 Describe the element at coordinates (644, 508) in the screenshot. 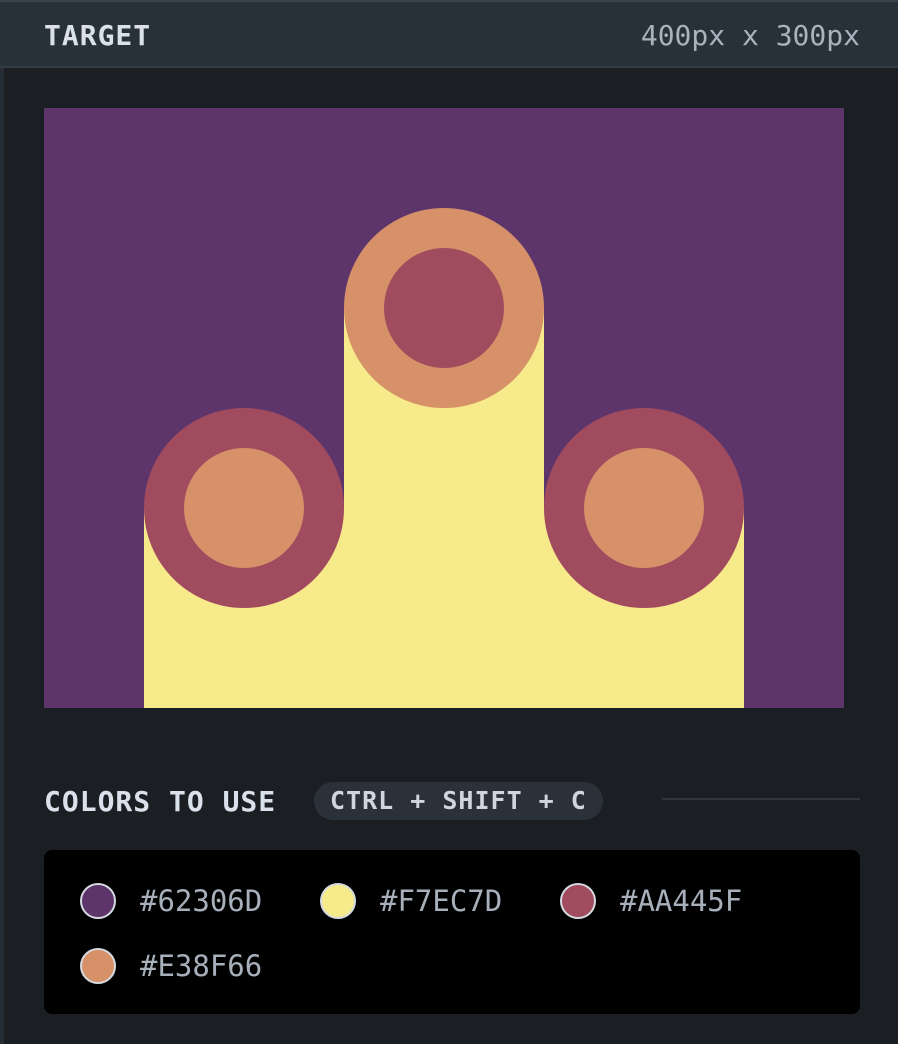

I see `right-inner-circle` at that location.